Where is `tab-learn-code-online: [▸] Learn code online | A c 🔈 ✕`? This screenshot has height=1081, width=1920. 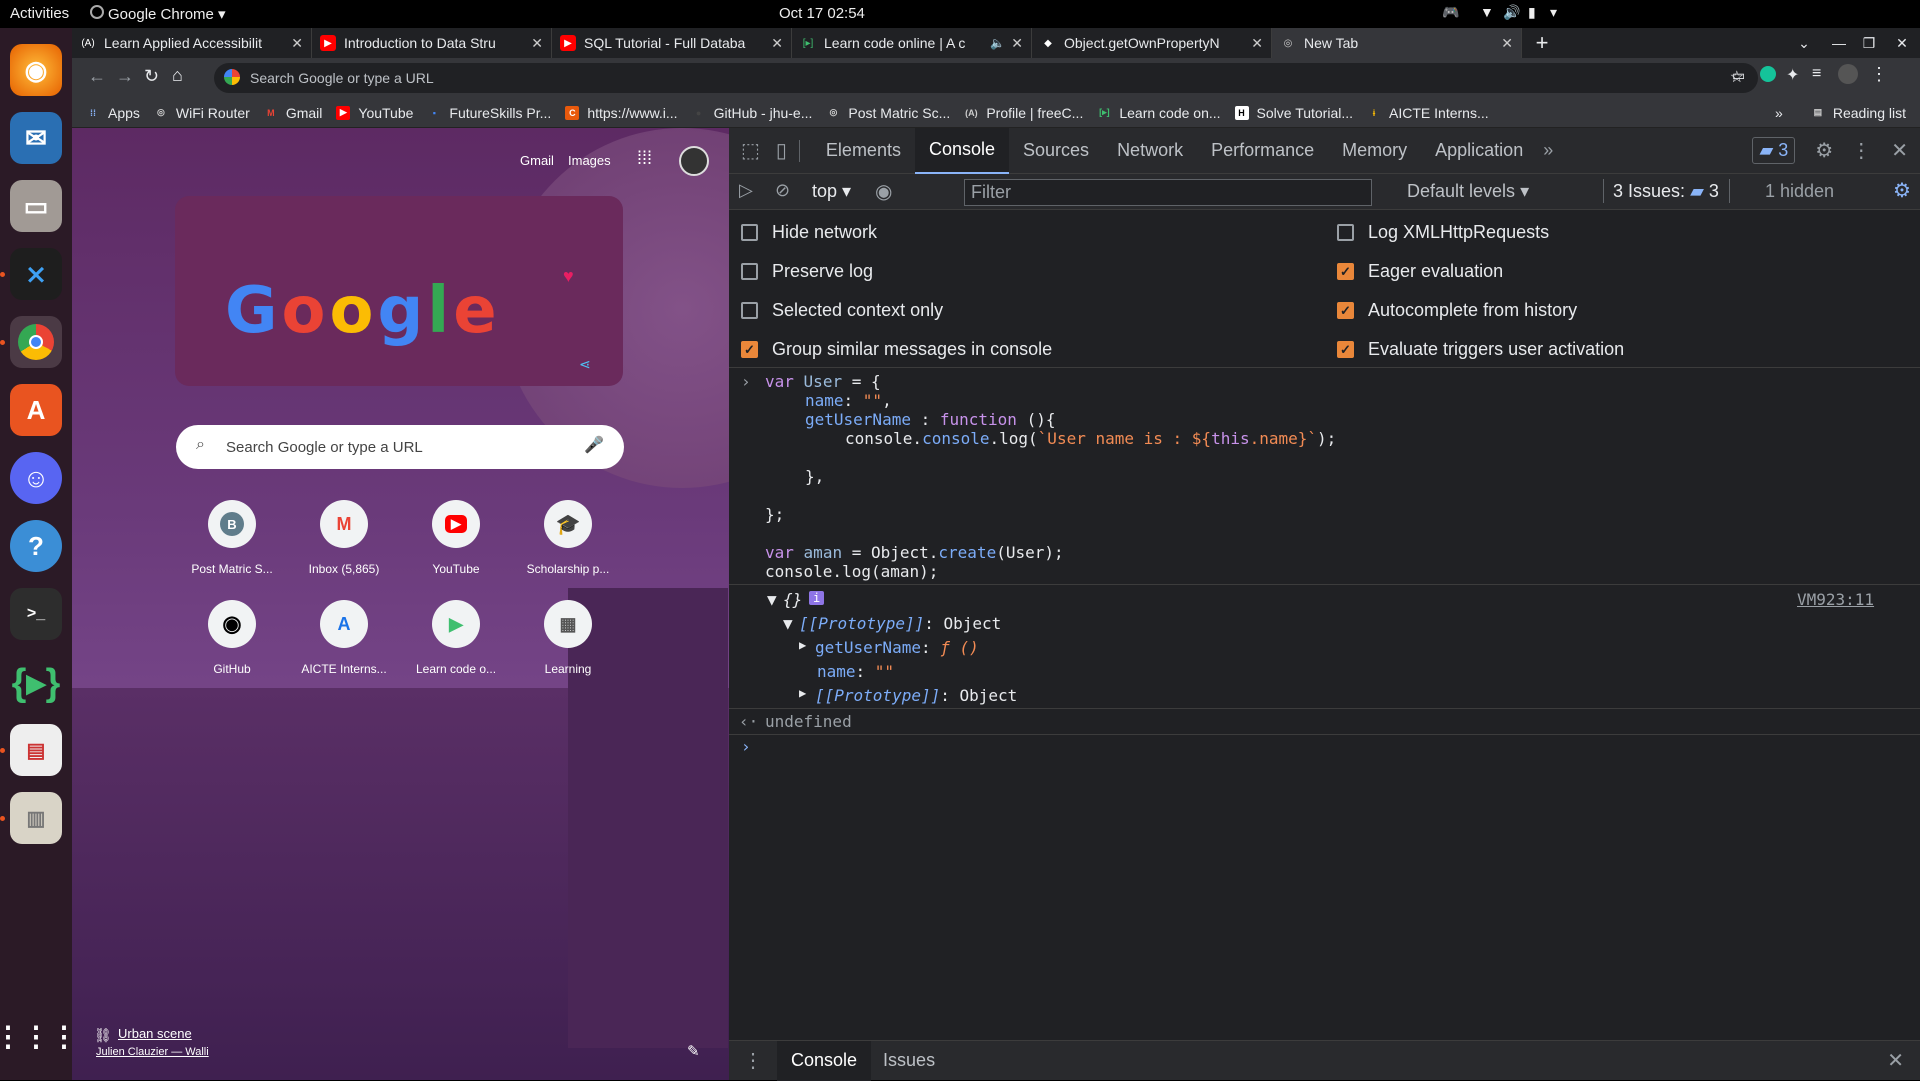 tab-learn-code-online: [▸] Learn code online | A c 🔈 ✕ is located at coordinates (912, 43).